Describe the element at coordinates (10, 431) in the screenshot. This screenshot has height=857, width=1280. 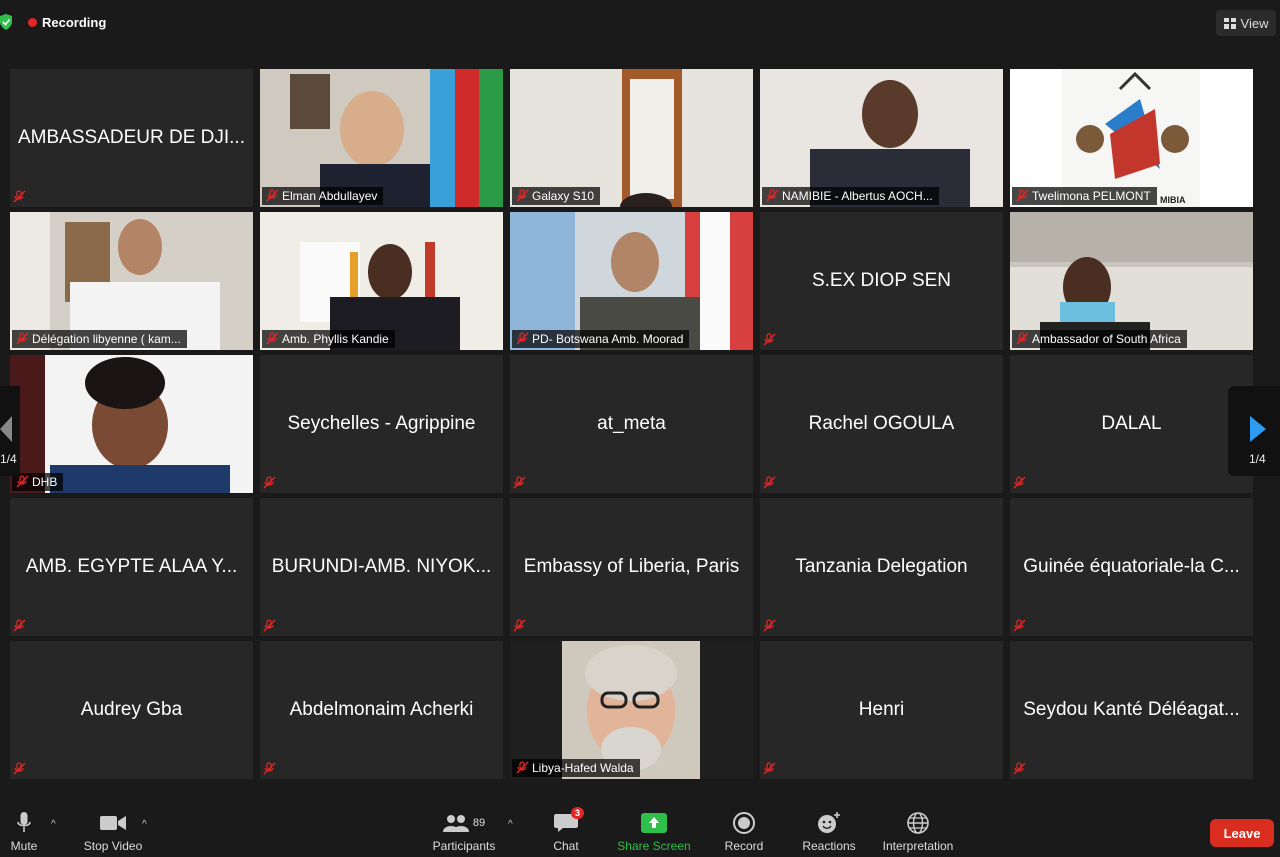
I see `previous-page-button: 1/4` at that location.